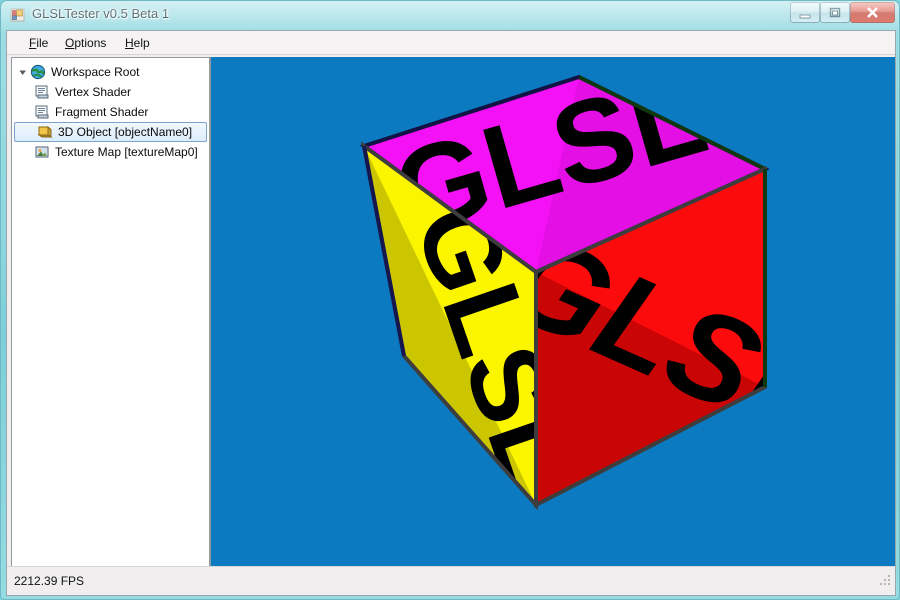 Image resolution: width=900 pixels, height=600 pixels. I want to click on tree-item-3d-object: 3D Object [objectName0], so click(110, 132).